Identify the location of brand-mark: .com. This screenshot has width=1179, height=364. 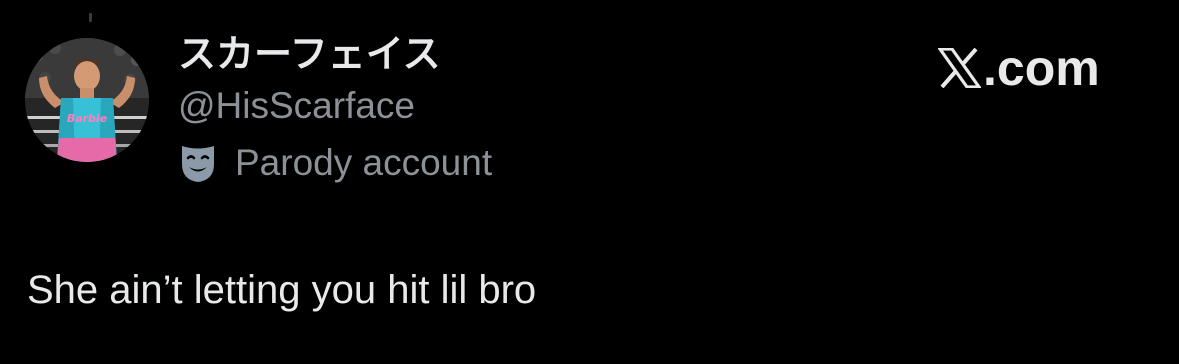
(1018, 68).